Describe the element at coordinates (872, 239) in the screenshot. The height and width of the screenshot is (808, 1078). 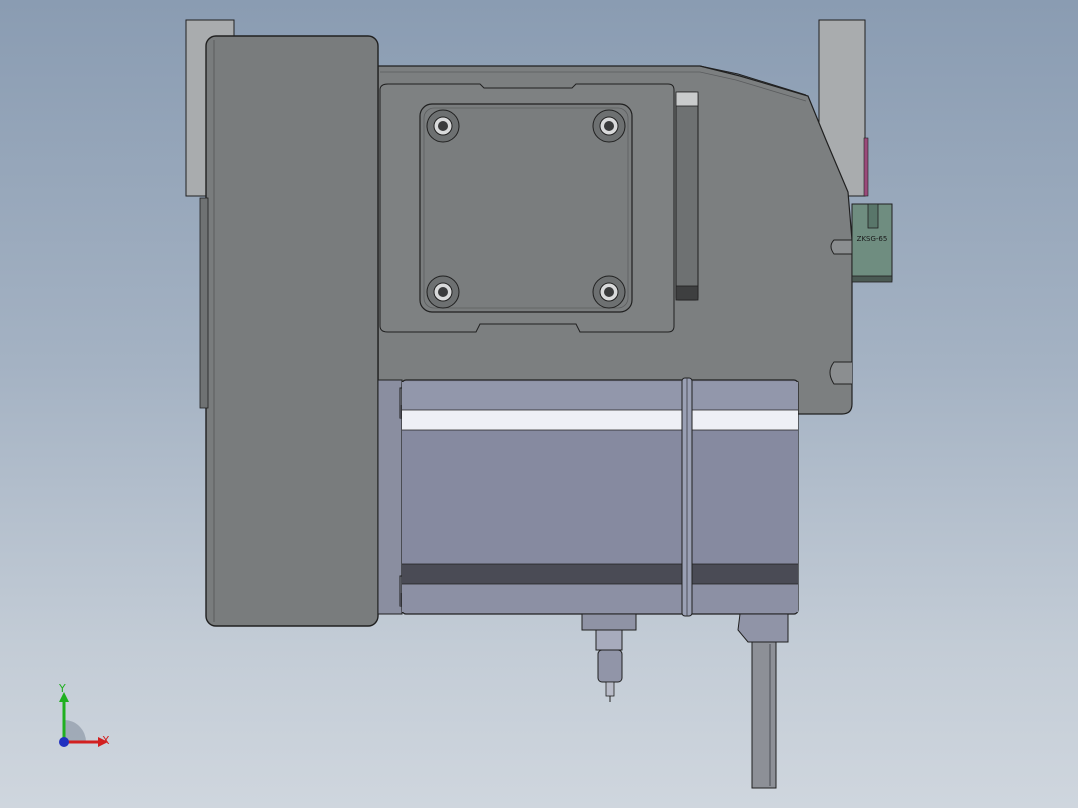
I see `sensor-label: ZKSG-65` at that location.